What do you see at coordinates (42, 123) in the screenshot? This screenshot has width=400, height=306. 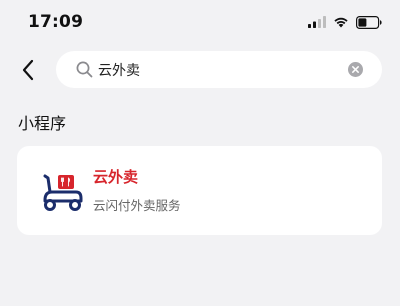 I see `section-title-mini-programs: 小程序` at bounding box center [42, 123].